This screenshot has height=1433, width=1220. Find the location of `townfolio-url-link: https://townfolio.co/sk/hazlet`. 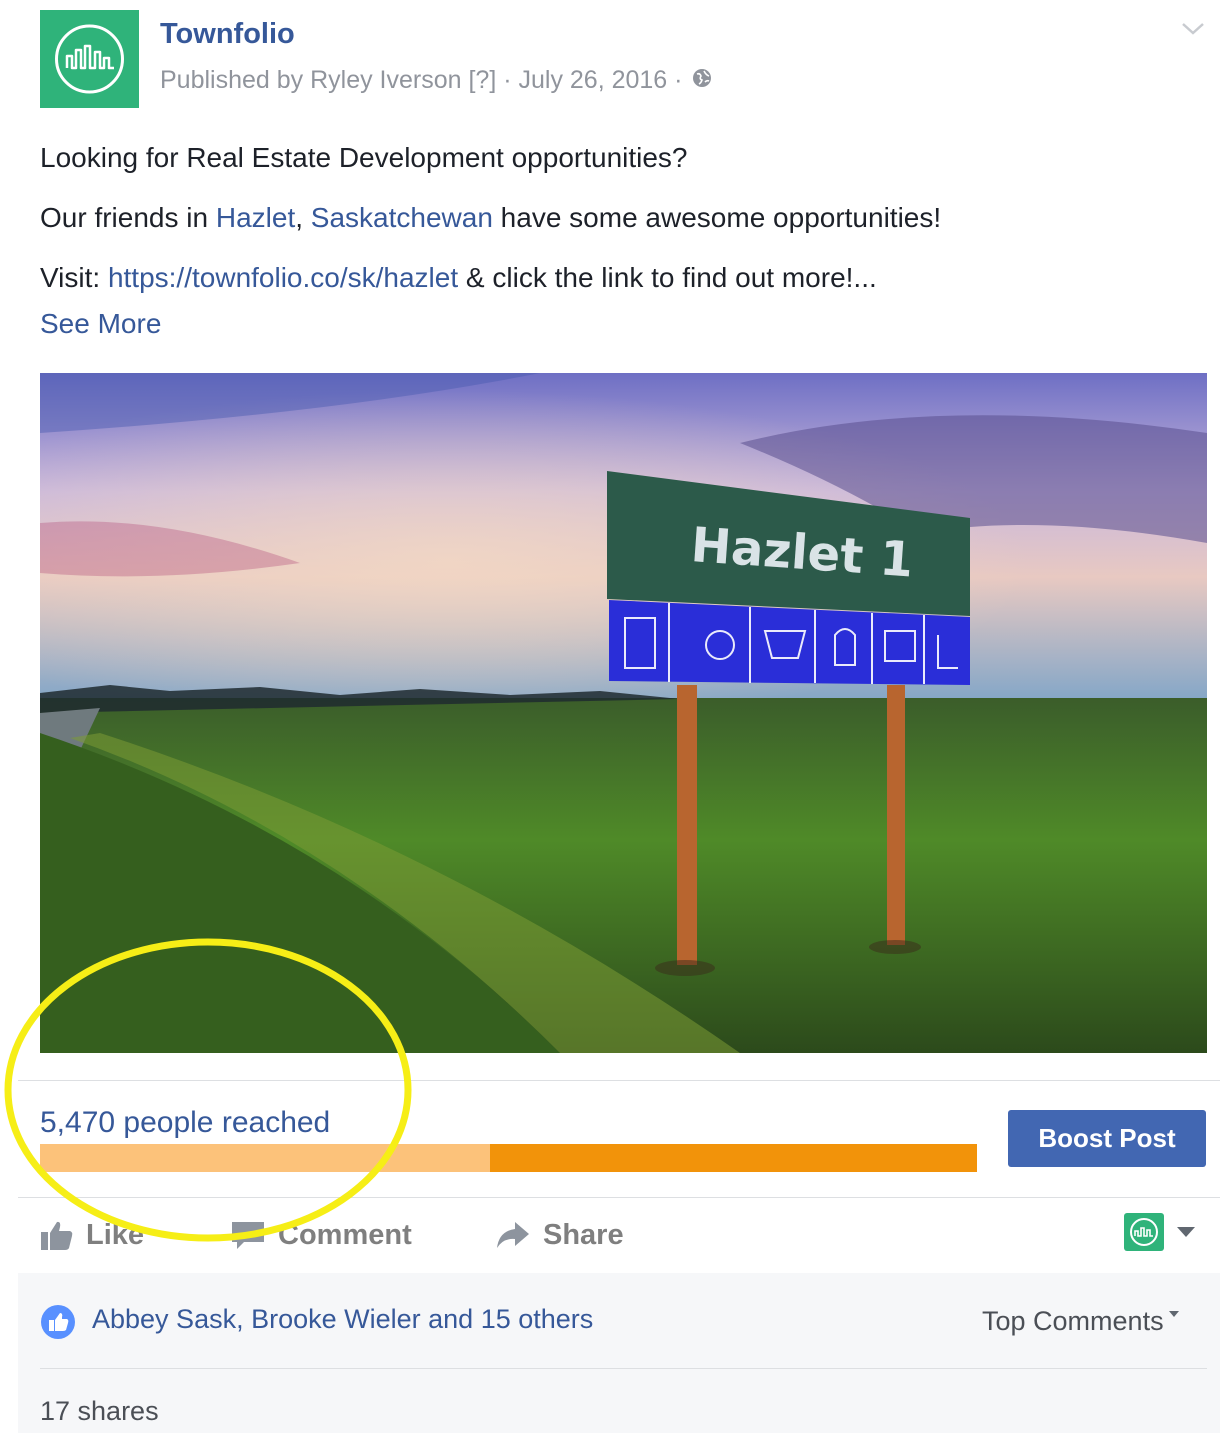

townfolio-url-link: https://townfolio.co/sk/hazlet is located at coordinates (283, 277).